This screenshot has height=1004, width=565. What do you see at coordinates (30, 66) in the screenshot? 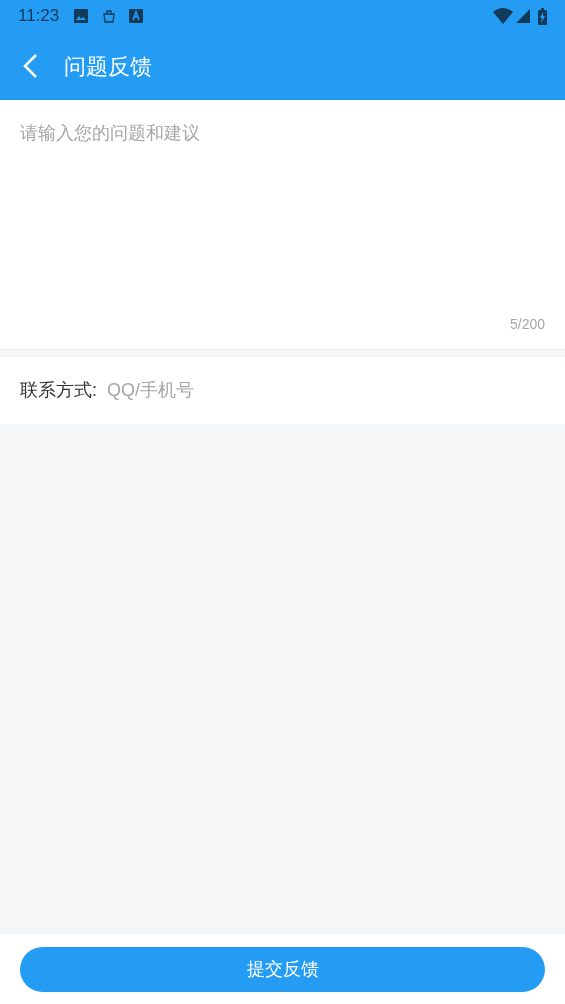
I see `back-icon` at bounding box center [30, 66].